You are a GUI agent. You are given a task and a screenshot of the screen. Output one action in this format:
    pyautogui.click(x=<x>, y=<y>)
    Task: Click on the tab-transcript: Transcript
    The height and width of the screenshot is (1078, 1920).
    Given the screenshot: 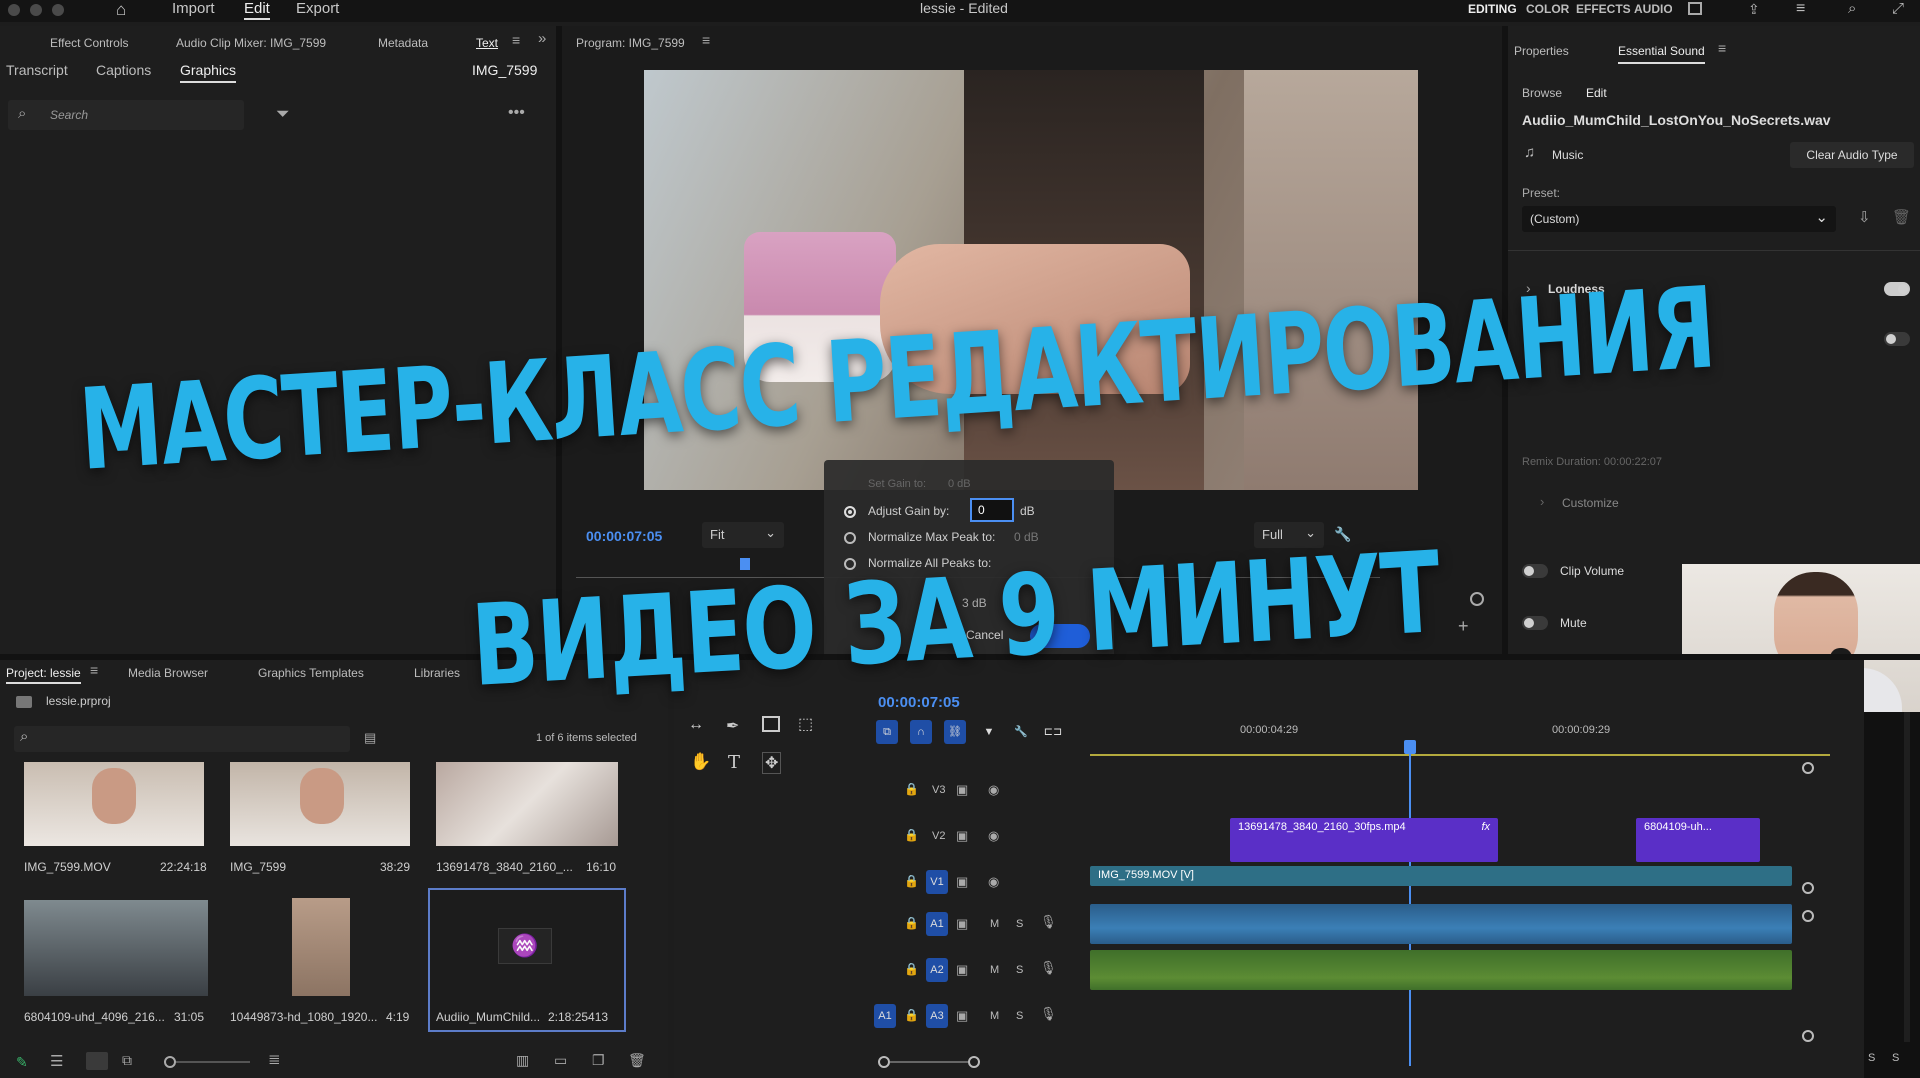 What is the action you would take?
    pyautogui.click(x=37, y=70)
    